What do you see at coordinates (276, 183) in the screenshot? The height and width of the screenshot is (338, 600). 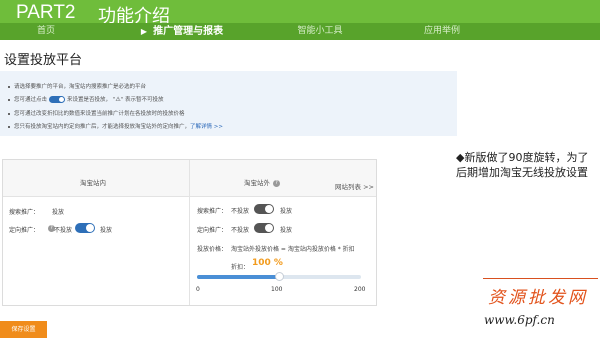 I see `help-icon: ?` at bounding box center [276, 183].